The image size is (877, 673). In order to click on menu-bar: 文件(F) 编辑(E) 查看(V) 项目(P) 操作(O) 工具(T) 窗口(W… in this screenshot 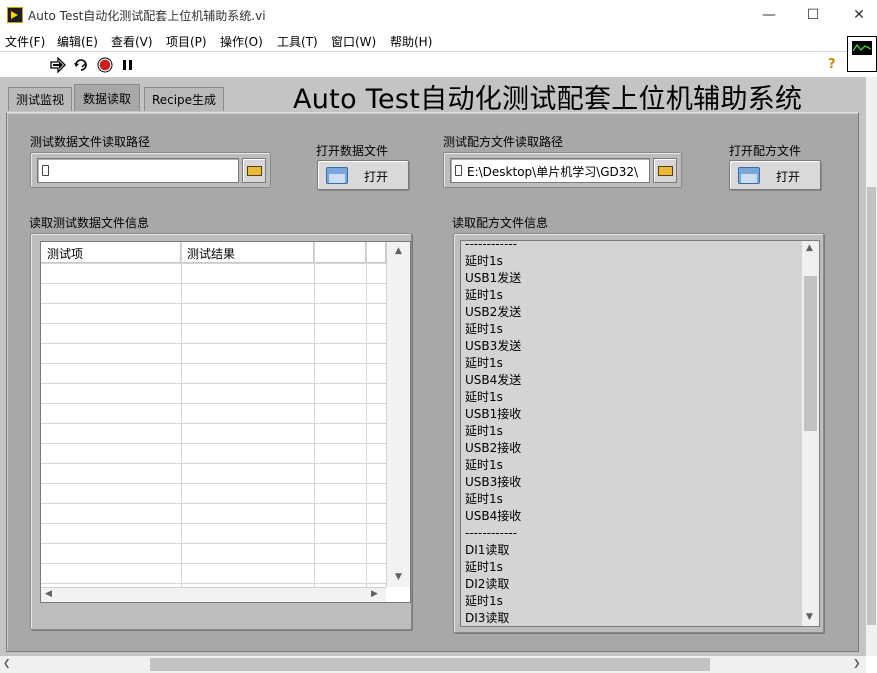, I will do `click(438, 40)`.